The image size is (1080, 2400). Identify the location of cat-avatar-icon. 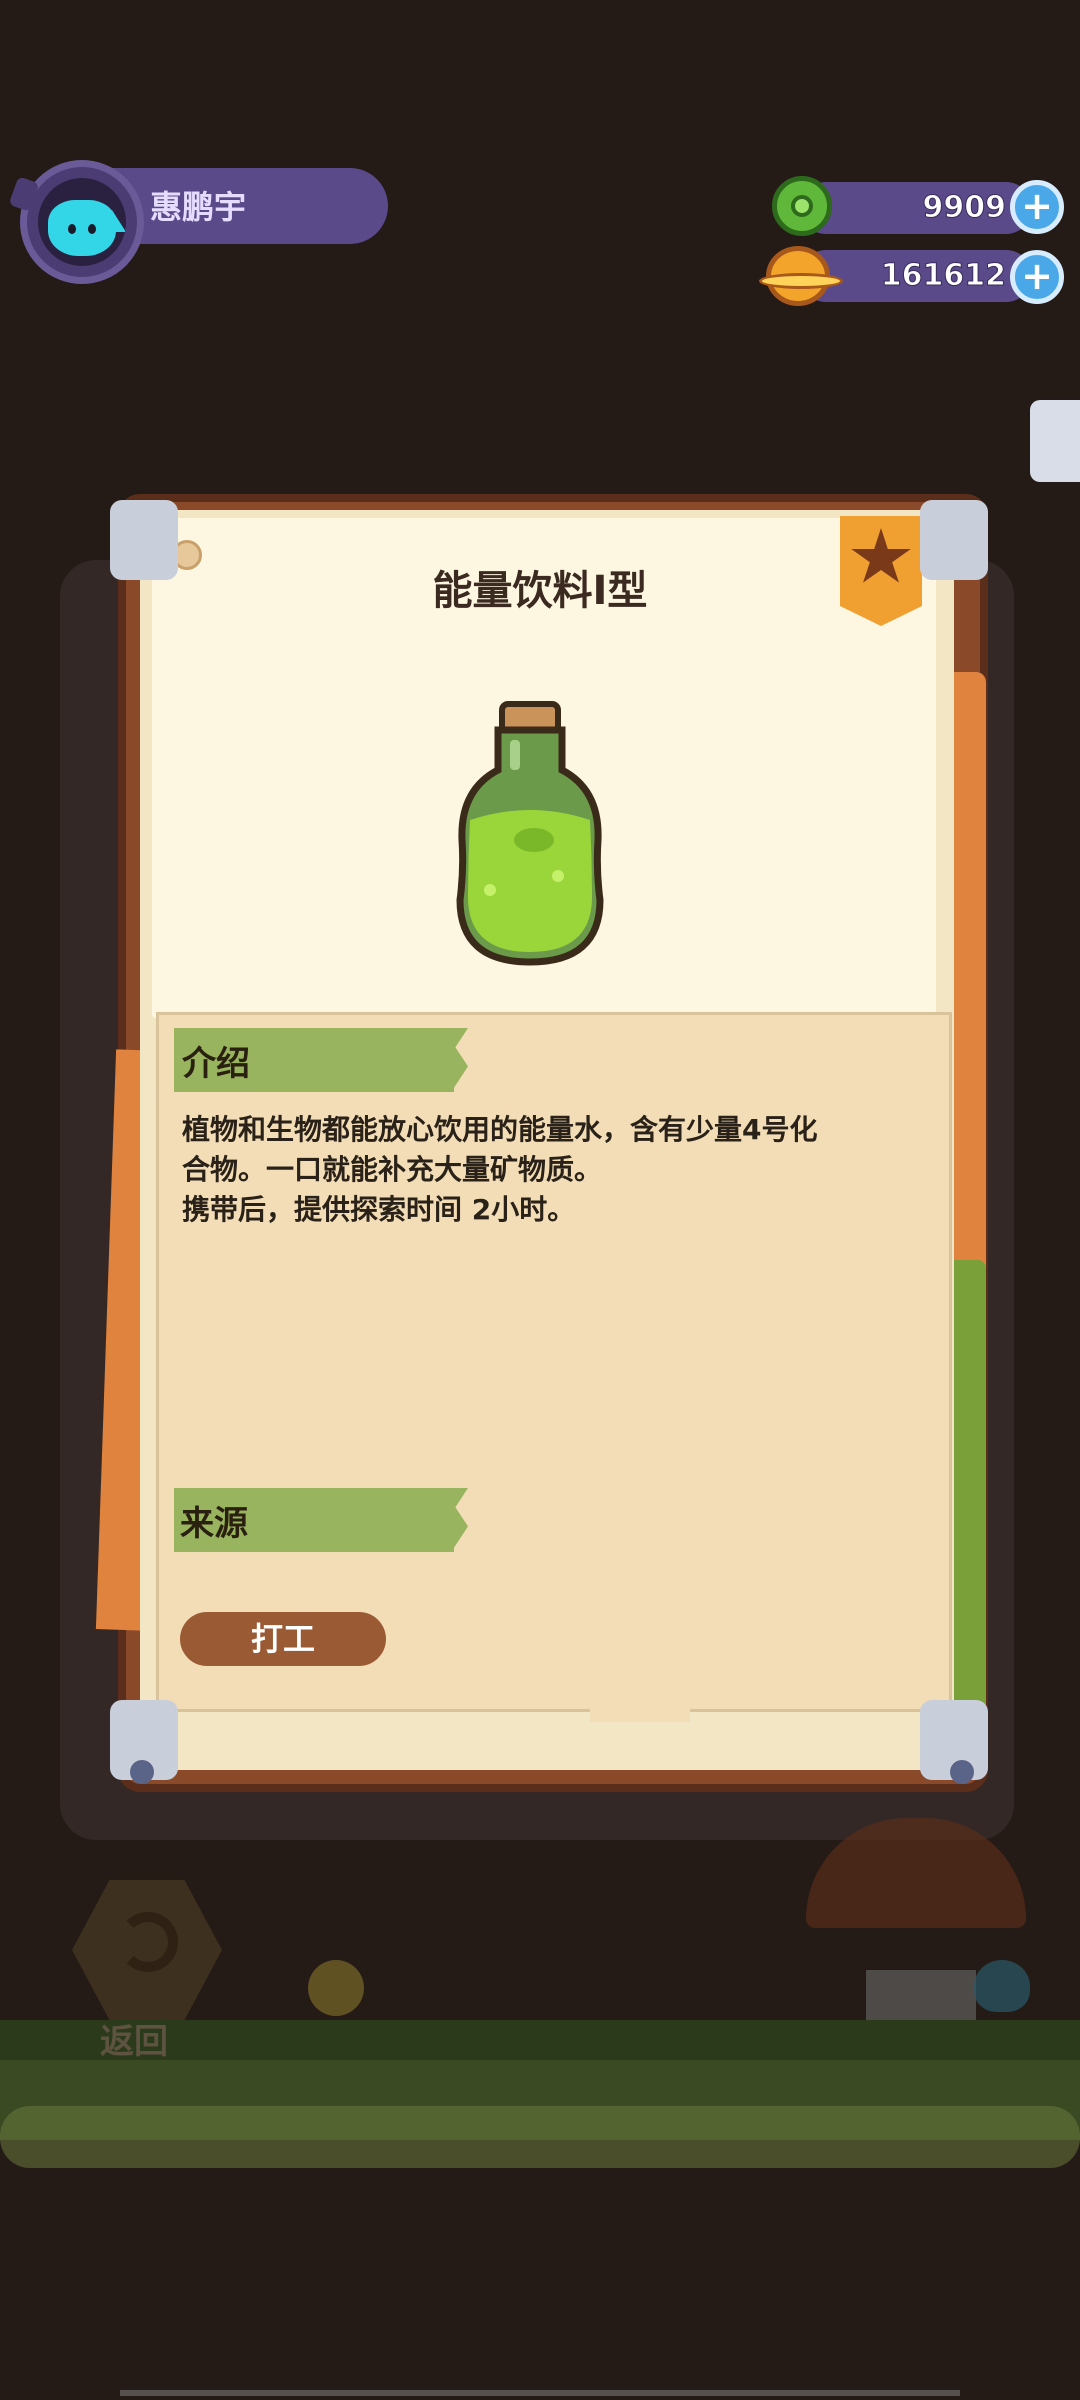
(87, 228).